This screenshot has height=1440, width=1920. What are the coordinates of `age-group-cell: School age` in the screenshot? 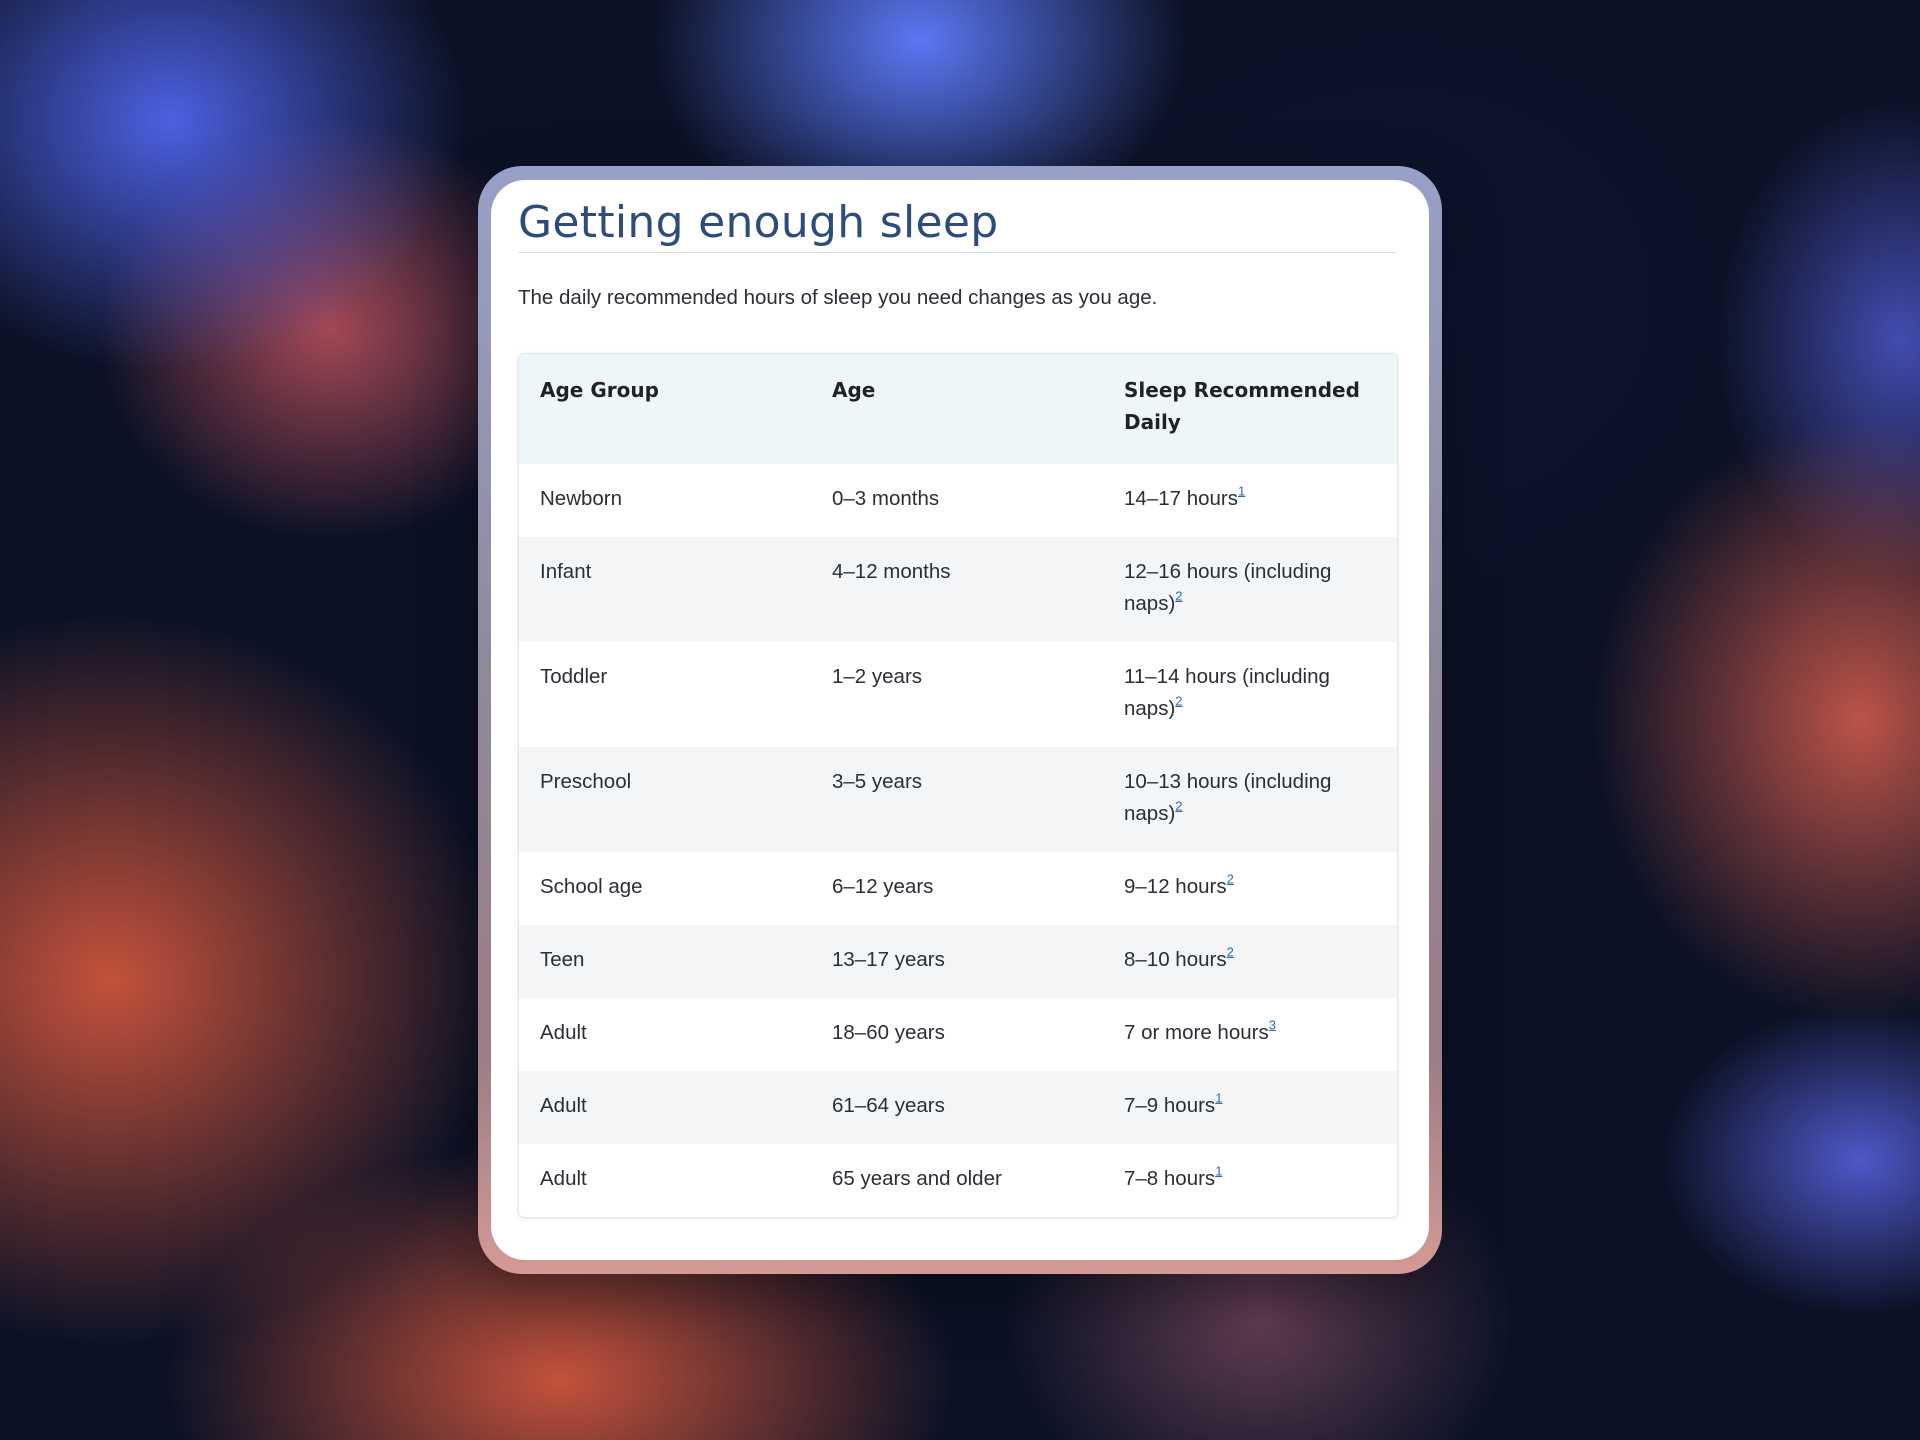 It's located at (591, 886).